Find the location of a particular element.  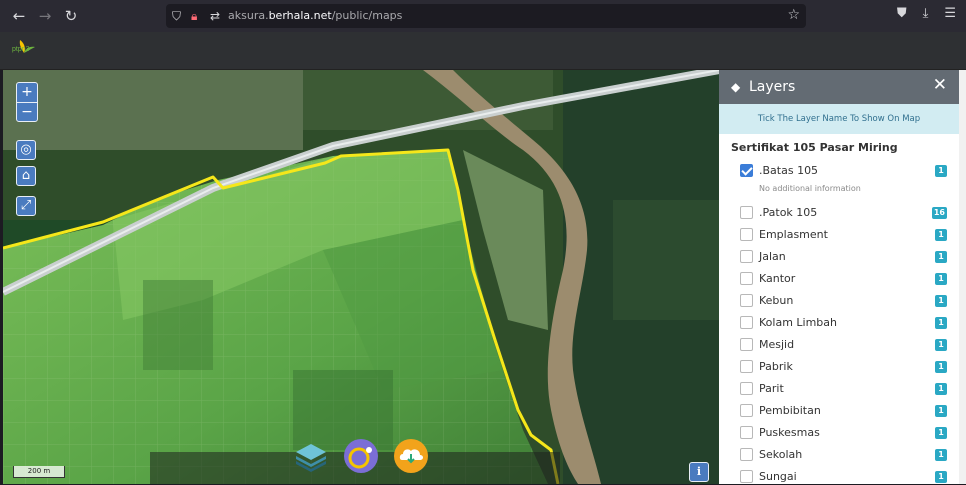

layer-row: Pabrik 1 is located at coordinates (839, 367).